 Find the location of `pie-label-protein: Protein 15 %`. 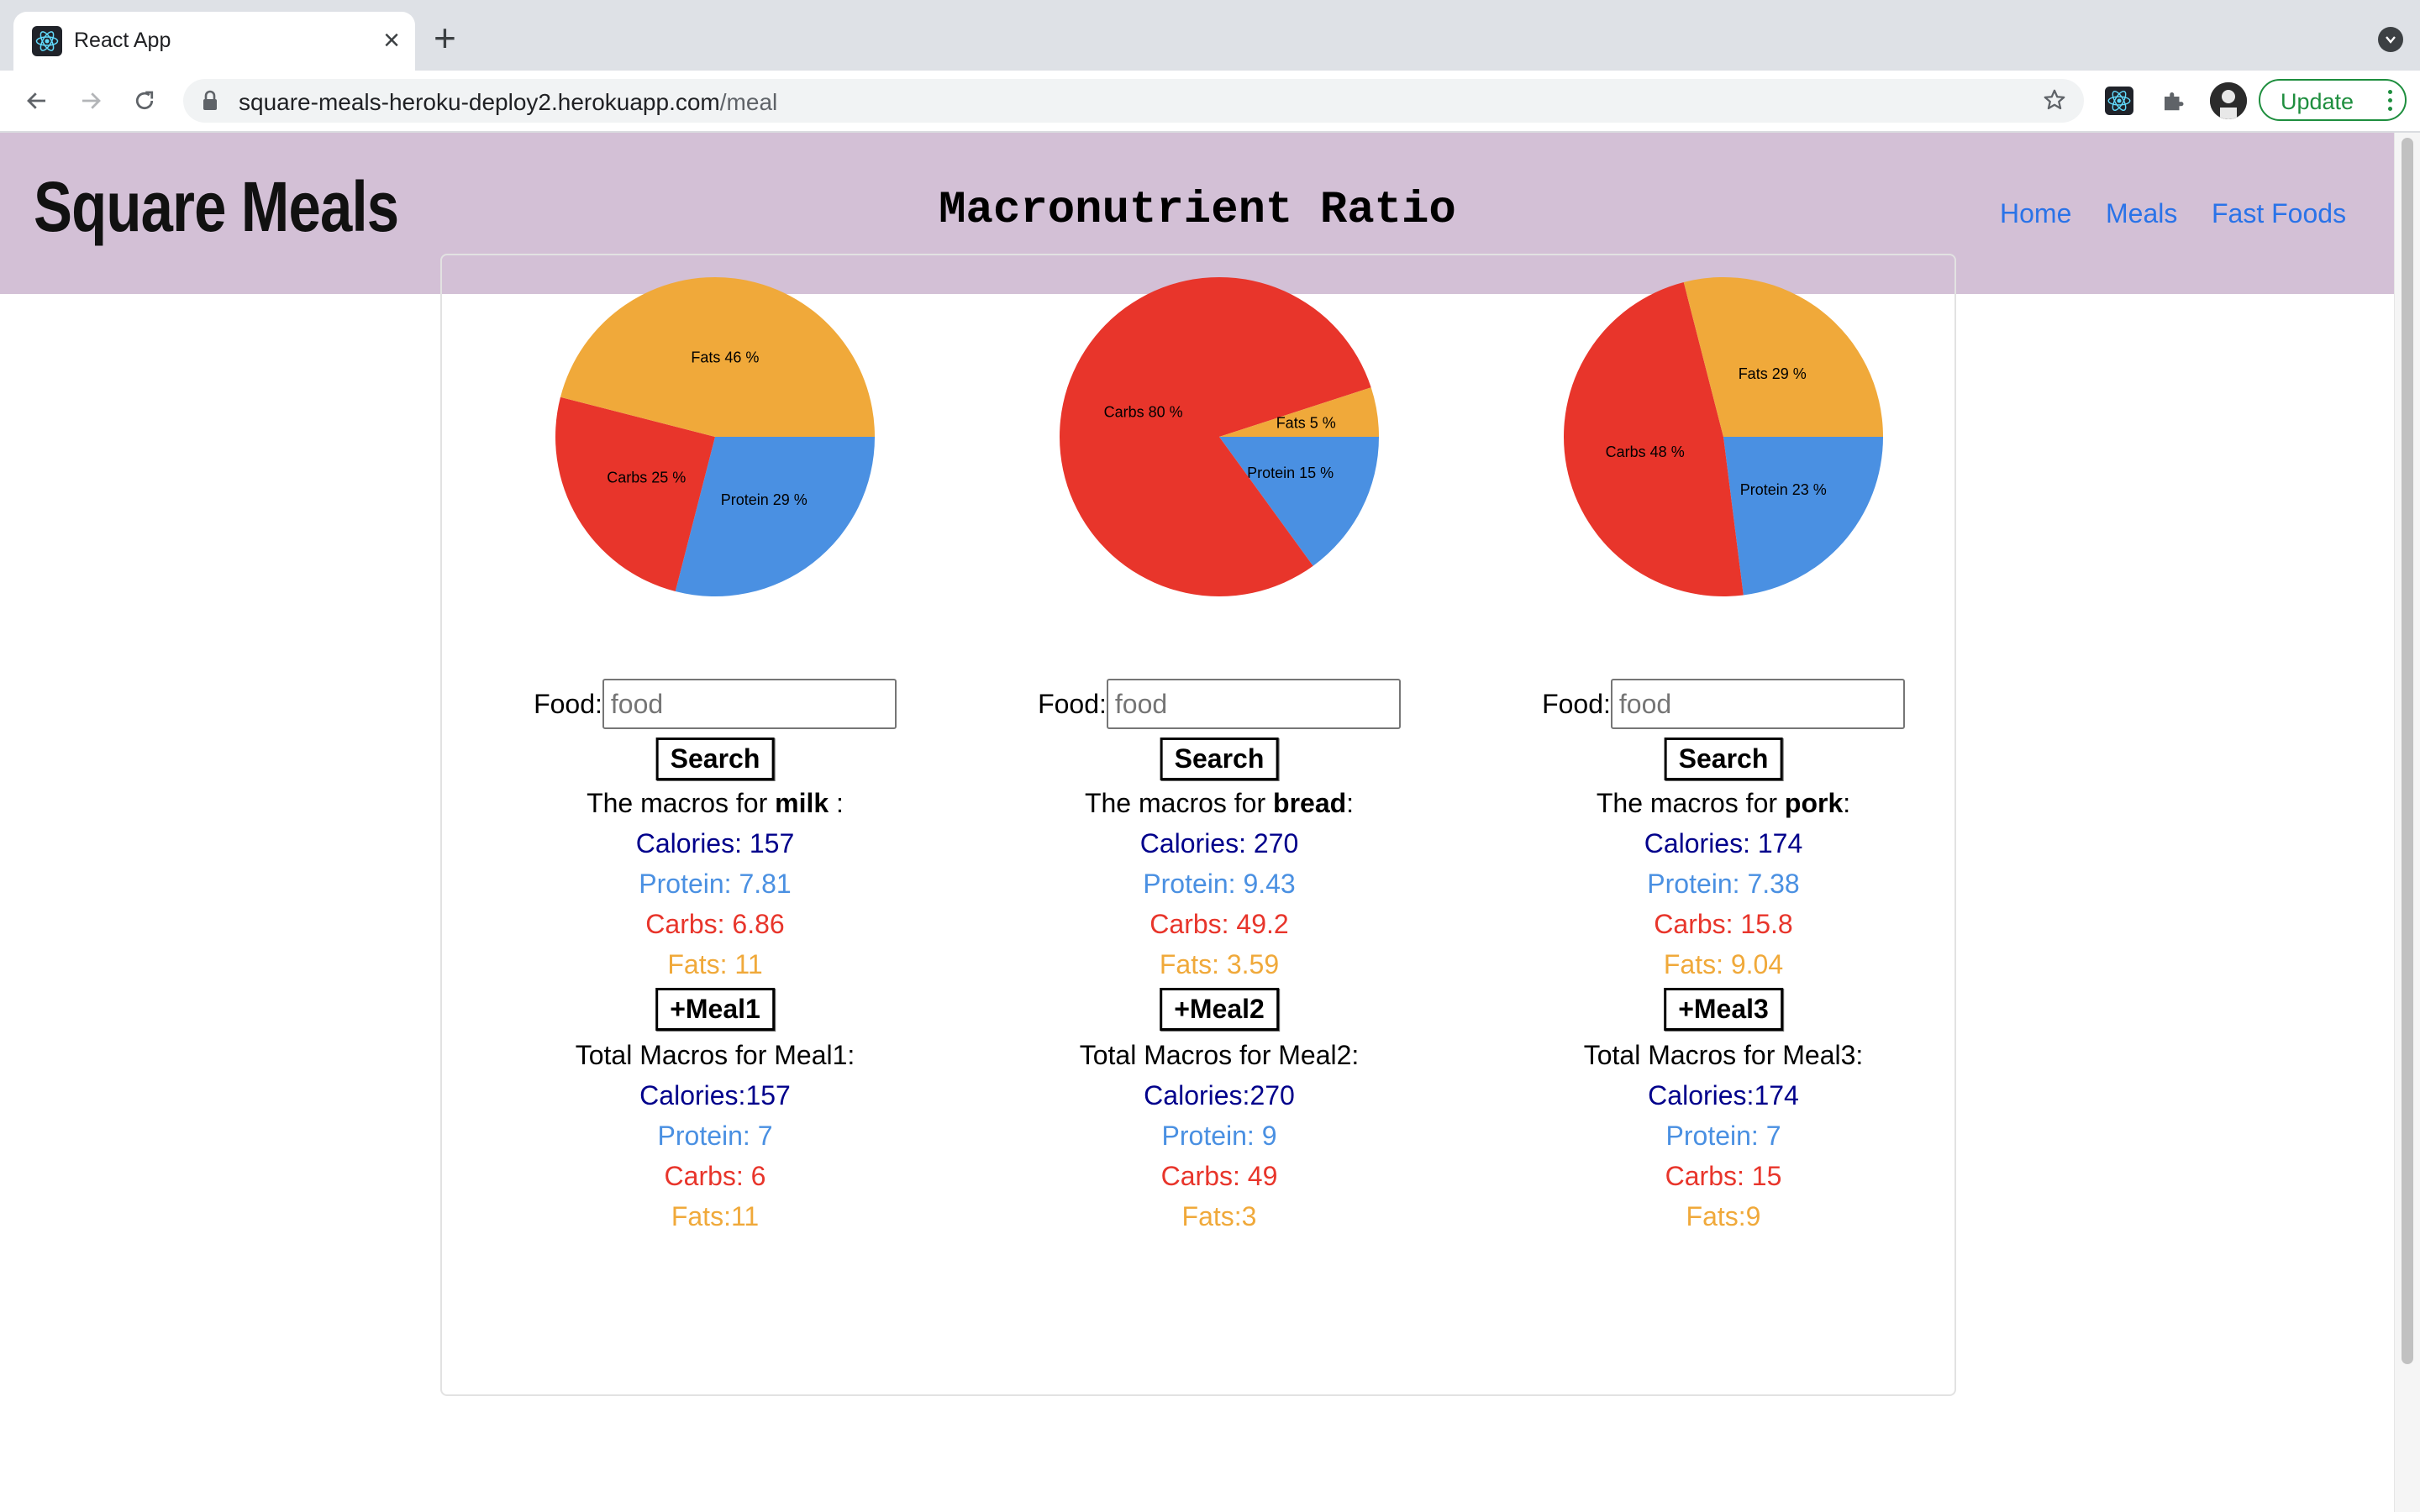

pie-label-protein: Protein 15 % is located at coordinates (1290, 473).